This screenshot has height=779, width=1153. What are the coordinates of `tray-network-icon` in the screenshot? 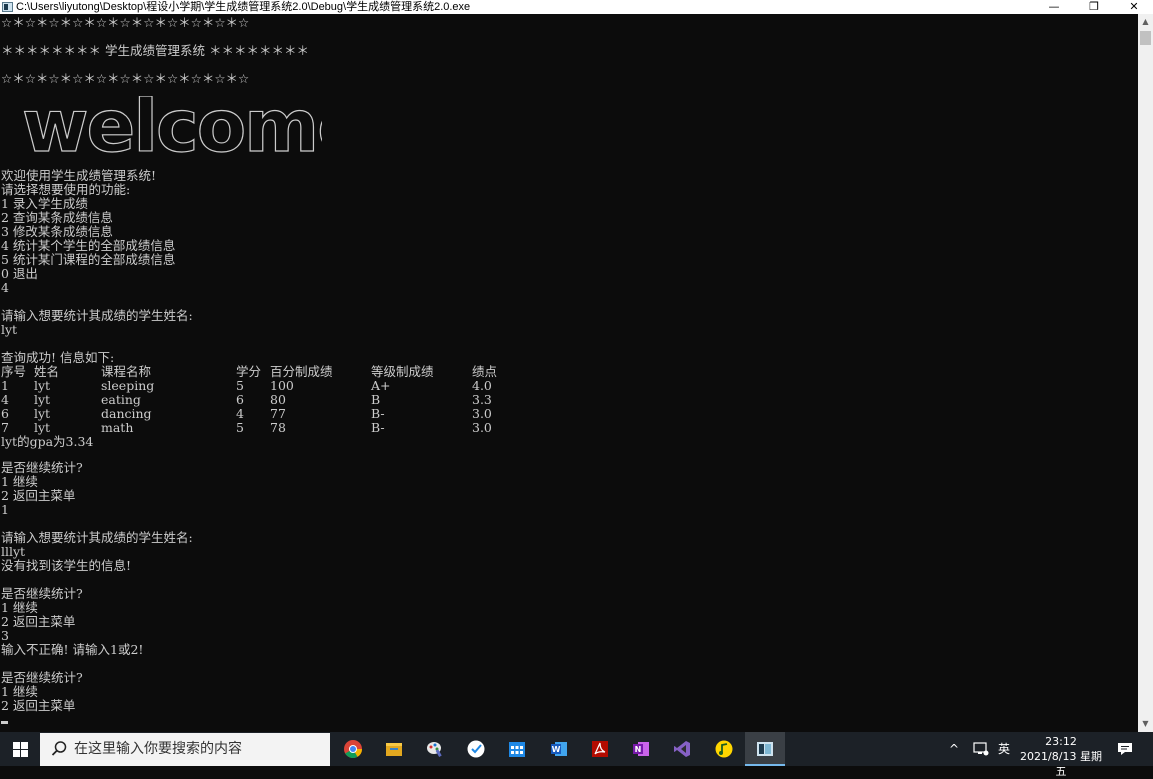 It's located at (981, 749).